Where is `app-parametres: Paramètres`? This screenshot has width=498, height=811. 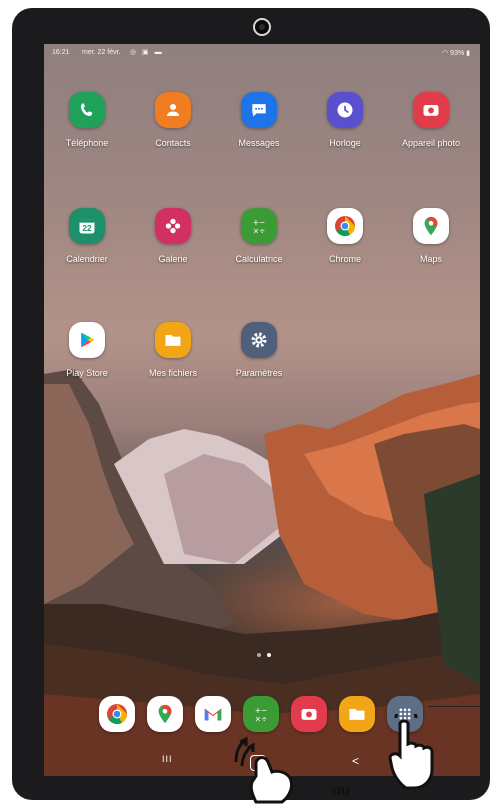
app-parametres: Paramètres is located at coordinates (259, 350).